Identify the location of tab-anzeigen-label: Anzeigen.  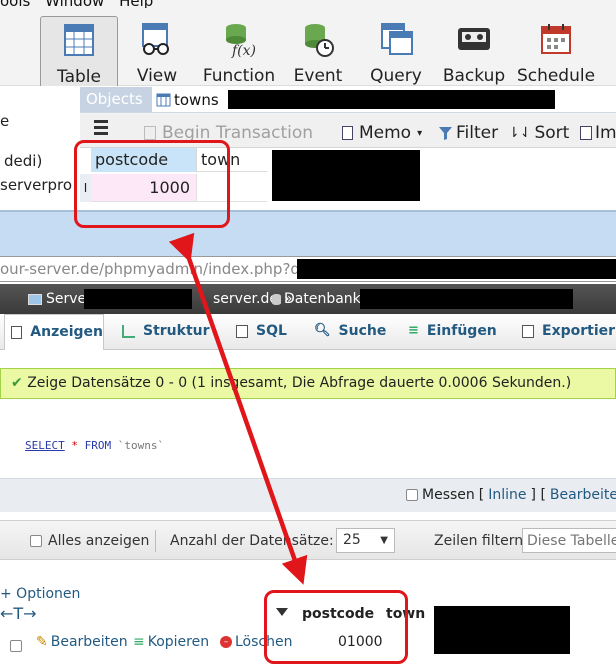
(66, 332).